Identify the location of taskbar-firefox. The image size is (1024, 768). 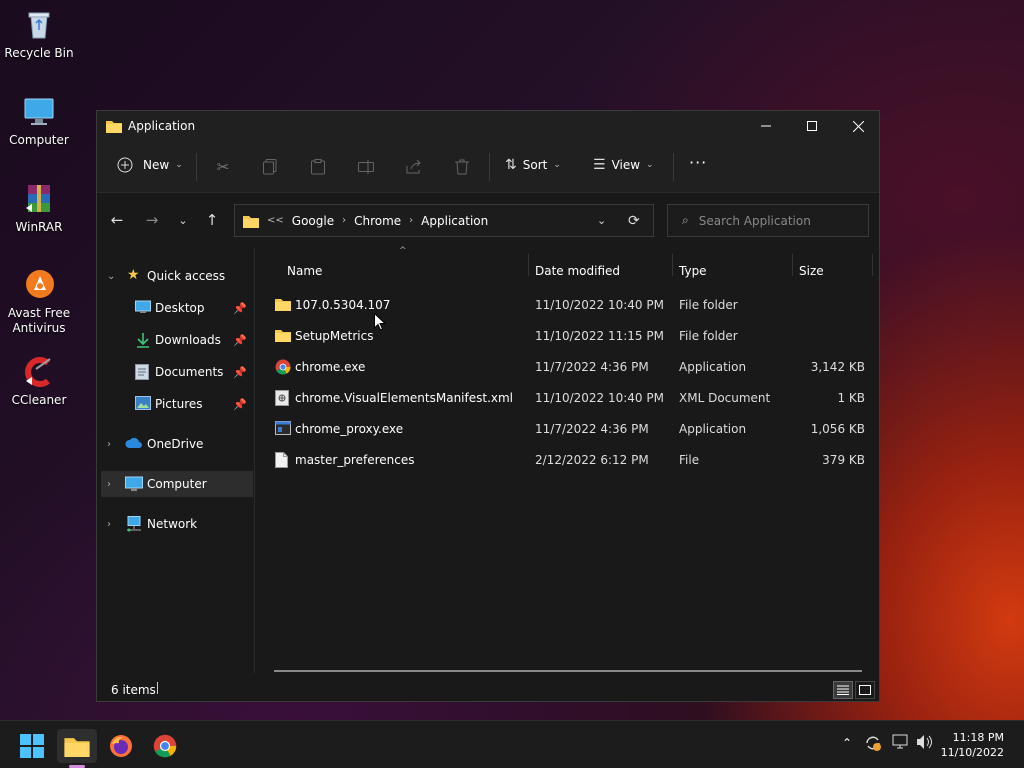
(121, 746).